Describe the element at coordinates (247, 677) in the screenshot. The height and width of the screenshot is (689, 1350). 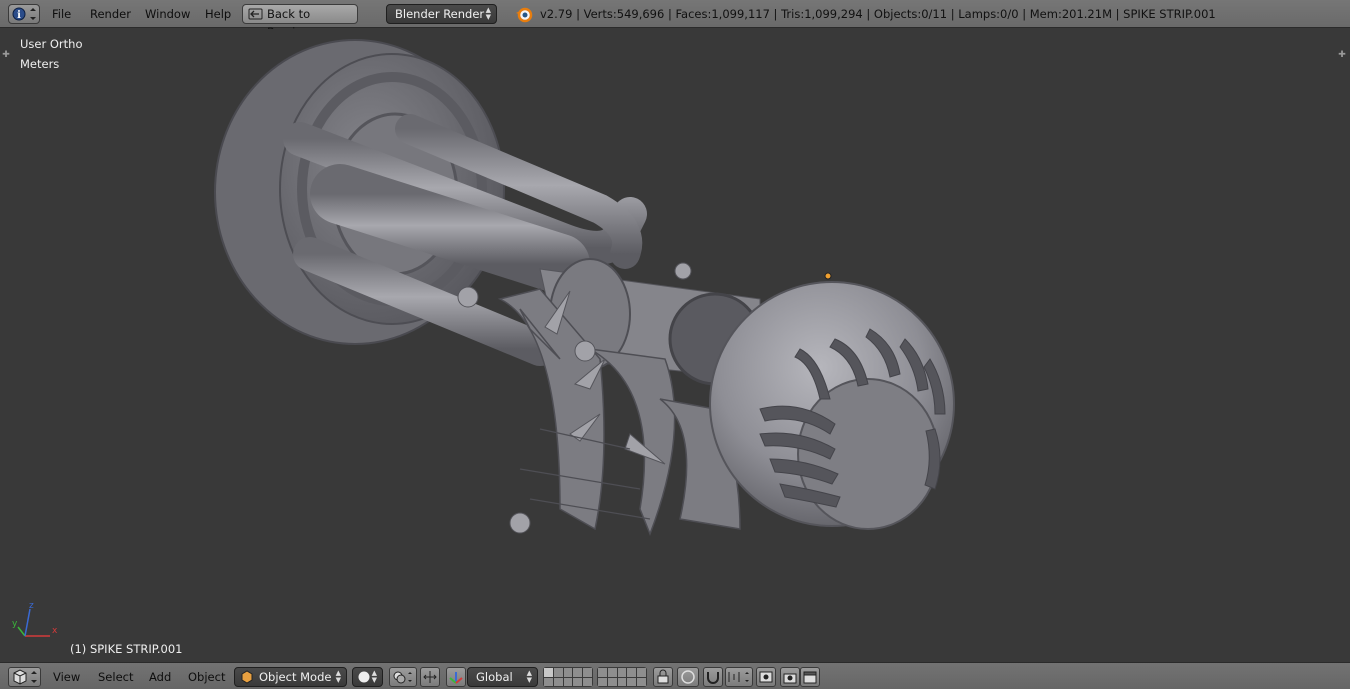
I see `object-mode-icon` at that location.